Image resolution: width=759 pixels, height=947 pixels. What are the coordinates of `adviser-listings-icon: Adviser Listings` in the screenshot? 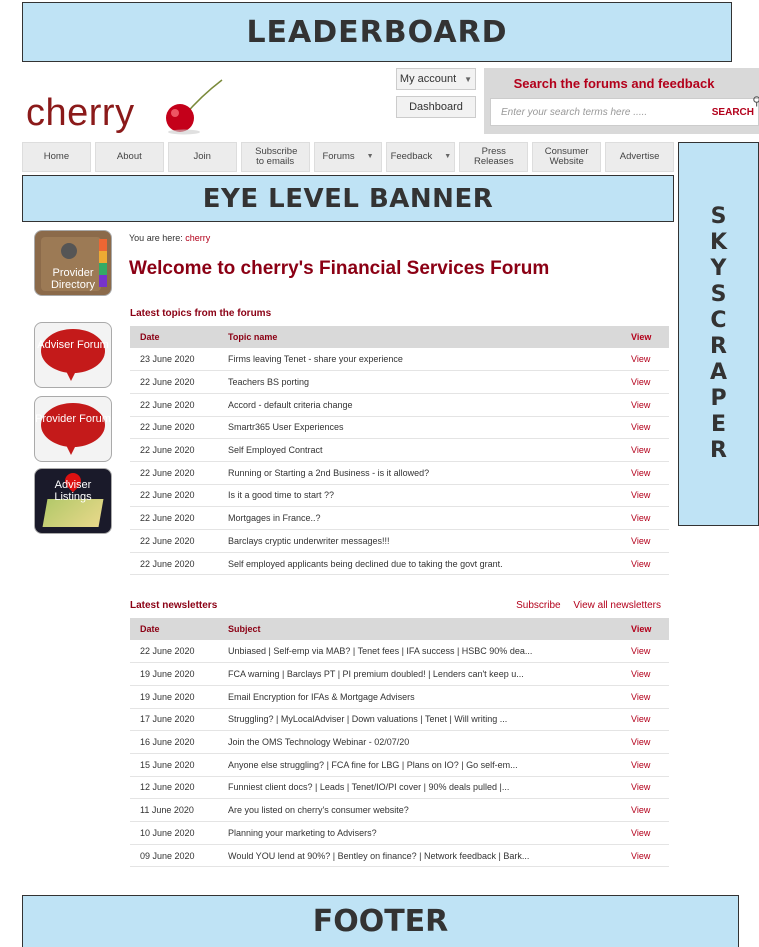 It's located at (73, 501).